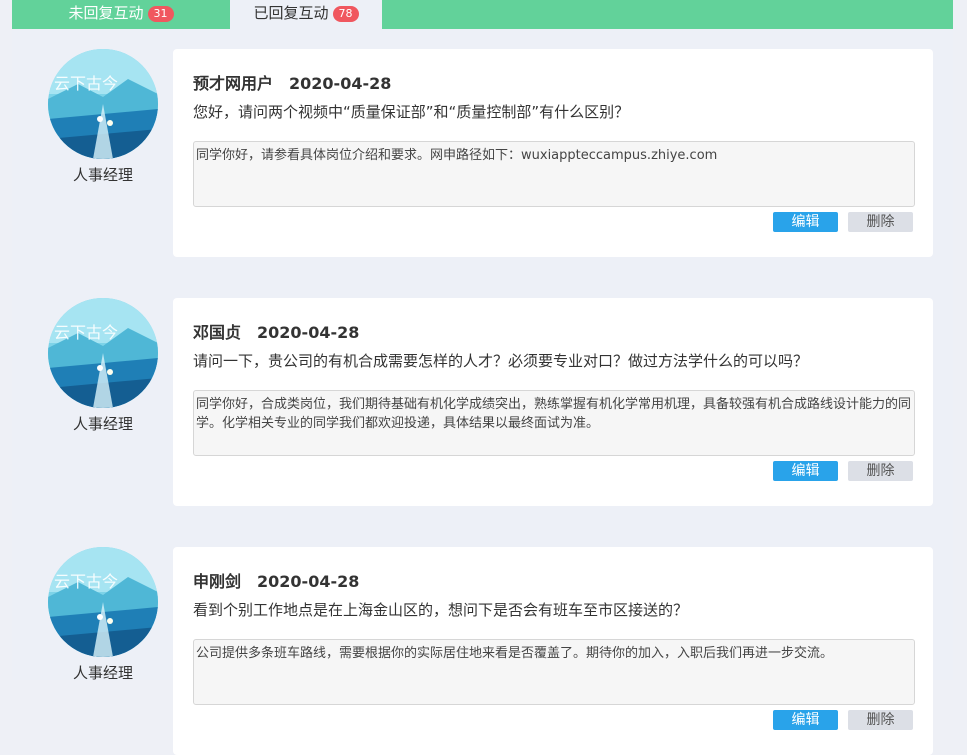  What do you see at coordinates (106, 13) in the screenshot?
I see `tab-label: 未回复互动` at bounding box center [106, 13].